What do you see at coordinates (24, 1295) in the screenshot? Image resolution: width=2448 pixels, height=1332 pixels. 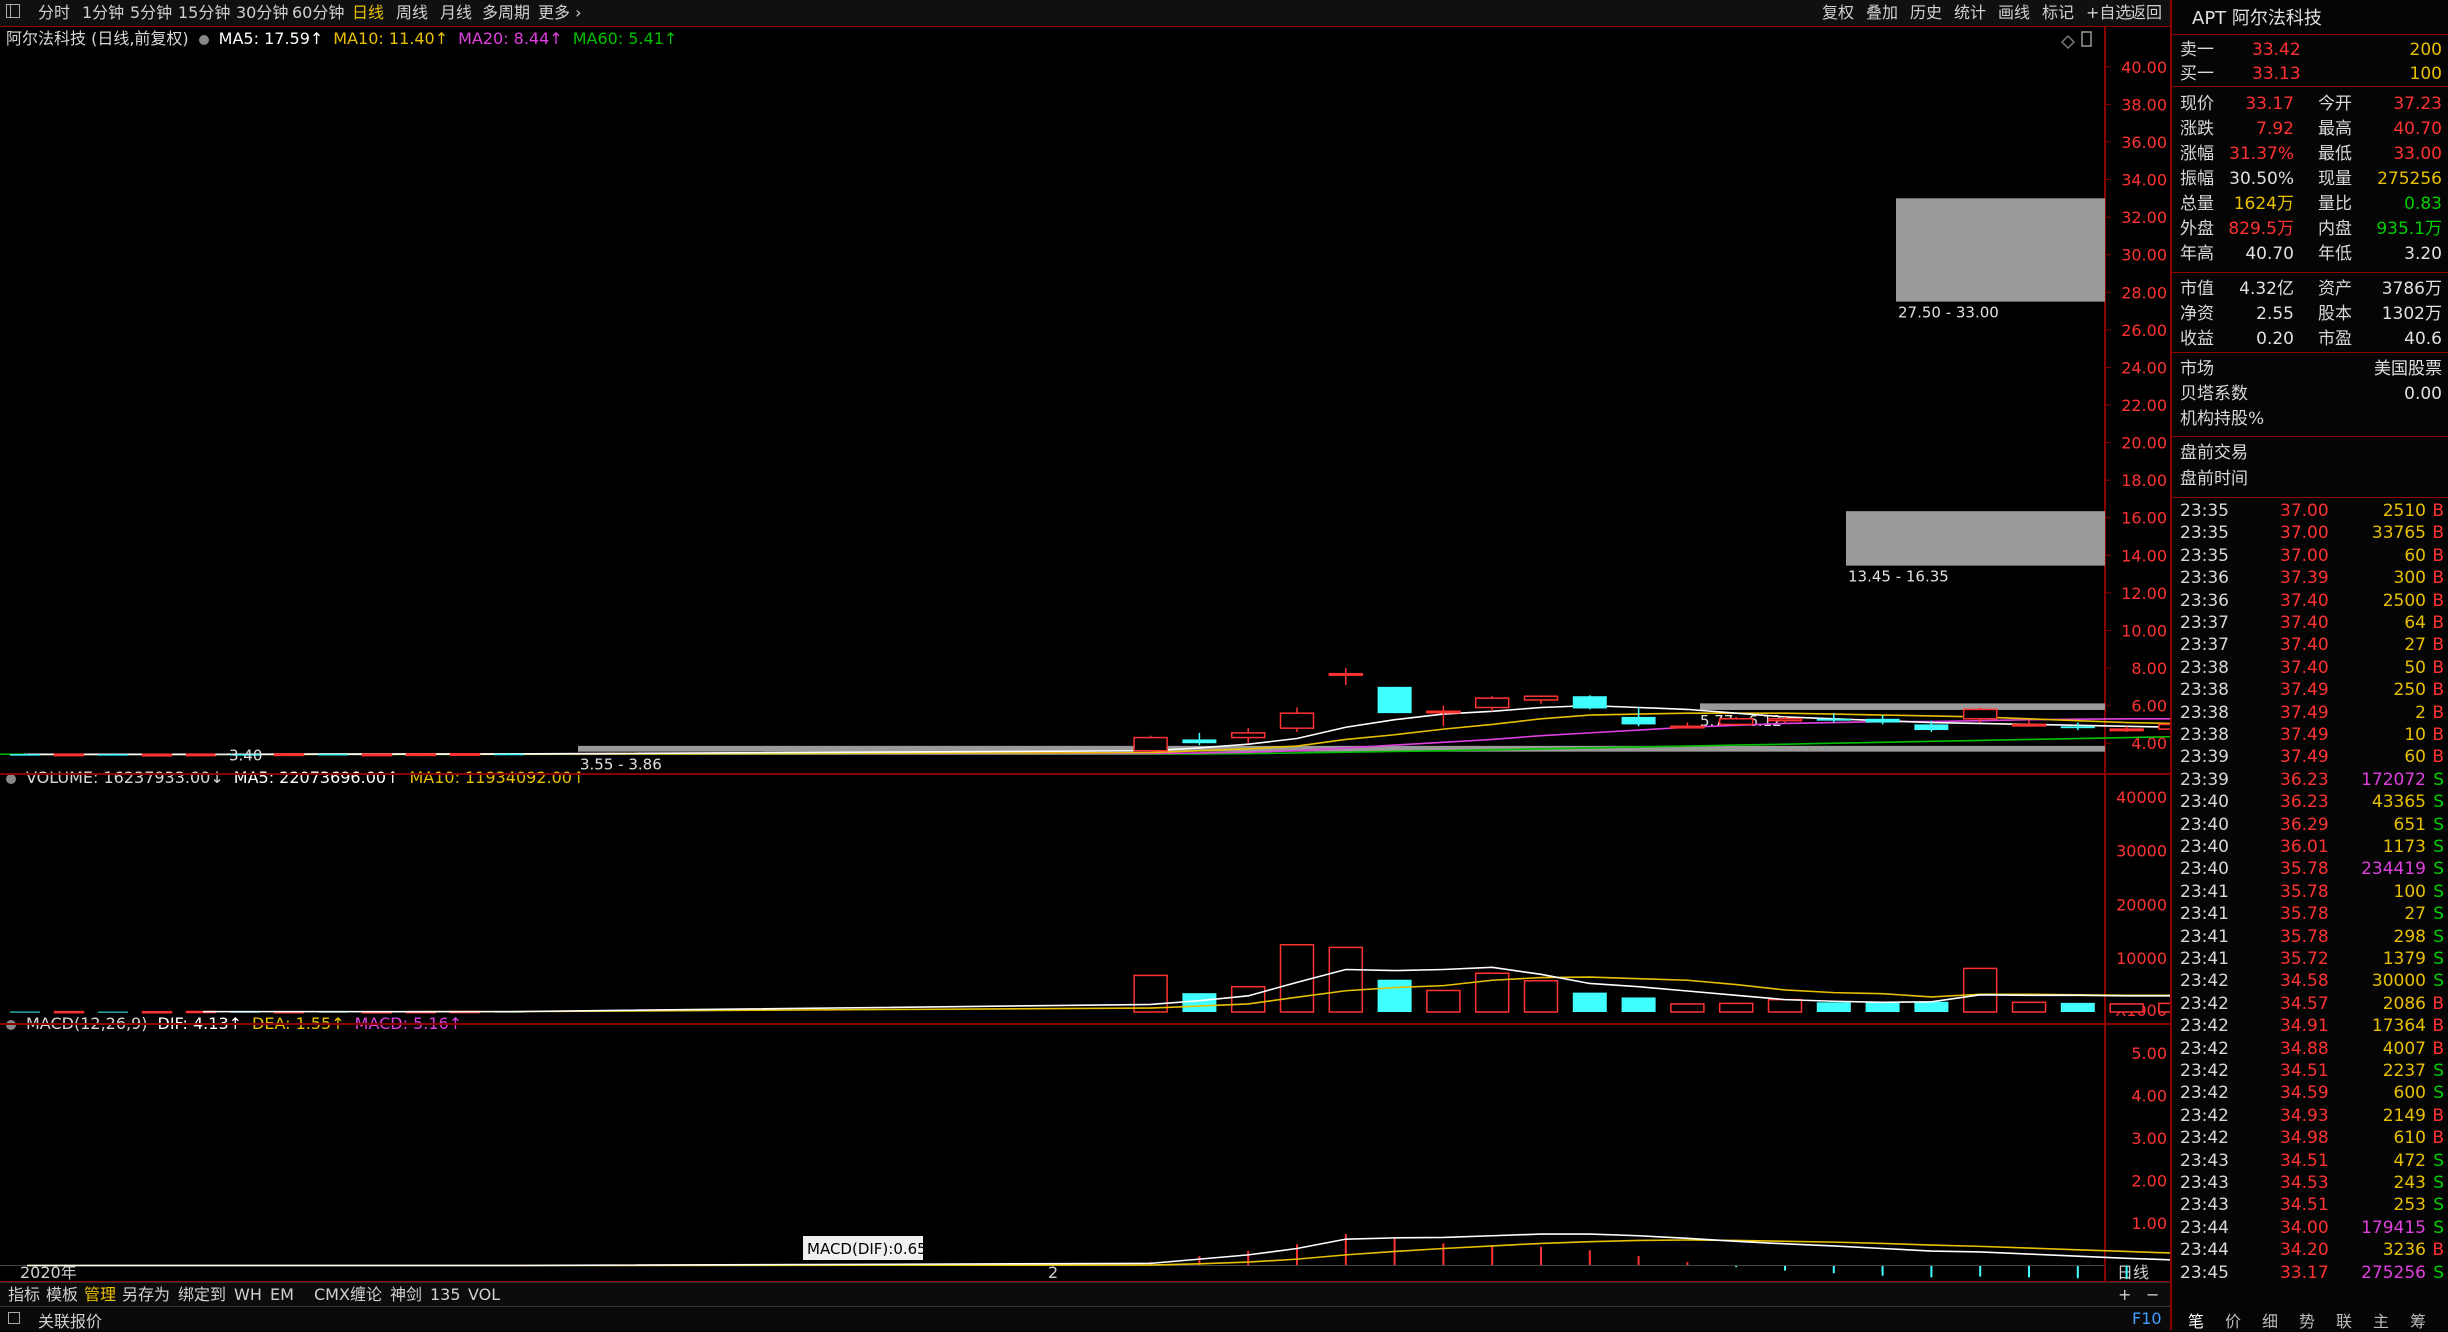 I see `indicator-tool-button: 指标` at bounding box center [24, 1295].